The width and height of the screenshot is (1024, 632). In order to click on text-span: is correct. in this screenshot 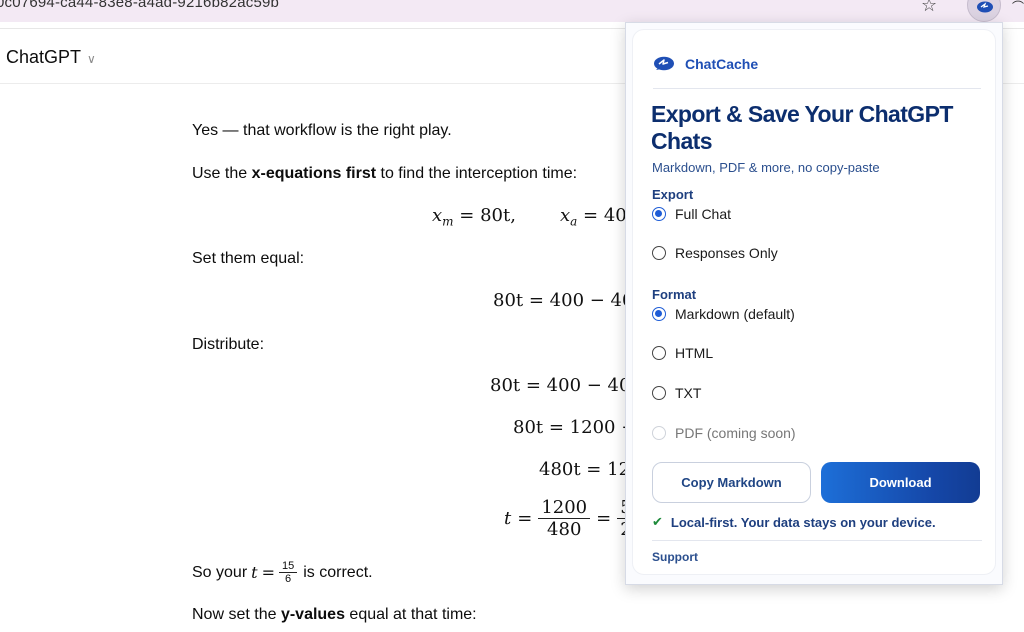, I will do `click(338, 572)`.